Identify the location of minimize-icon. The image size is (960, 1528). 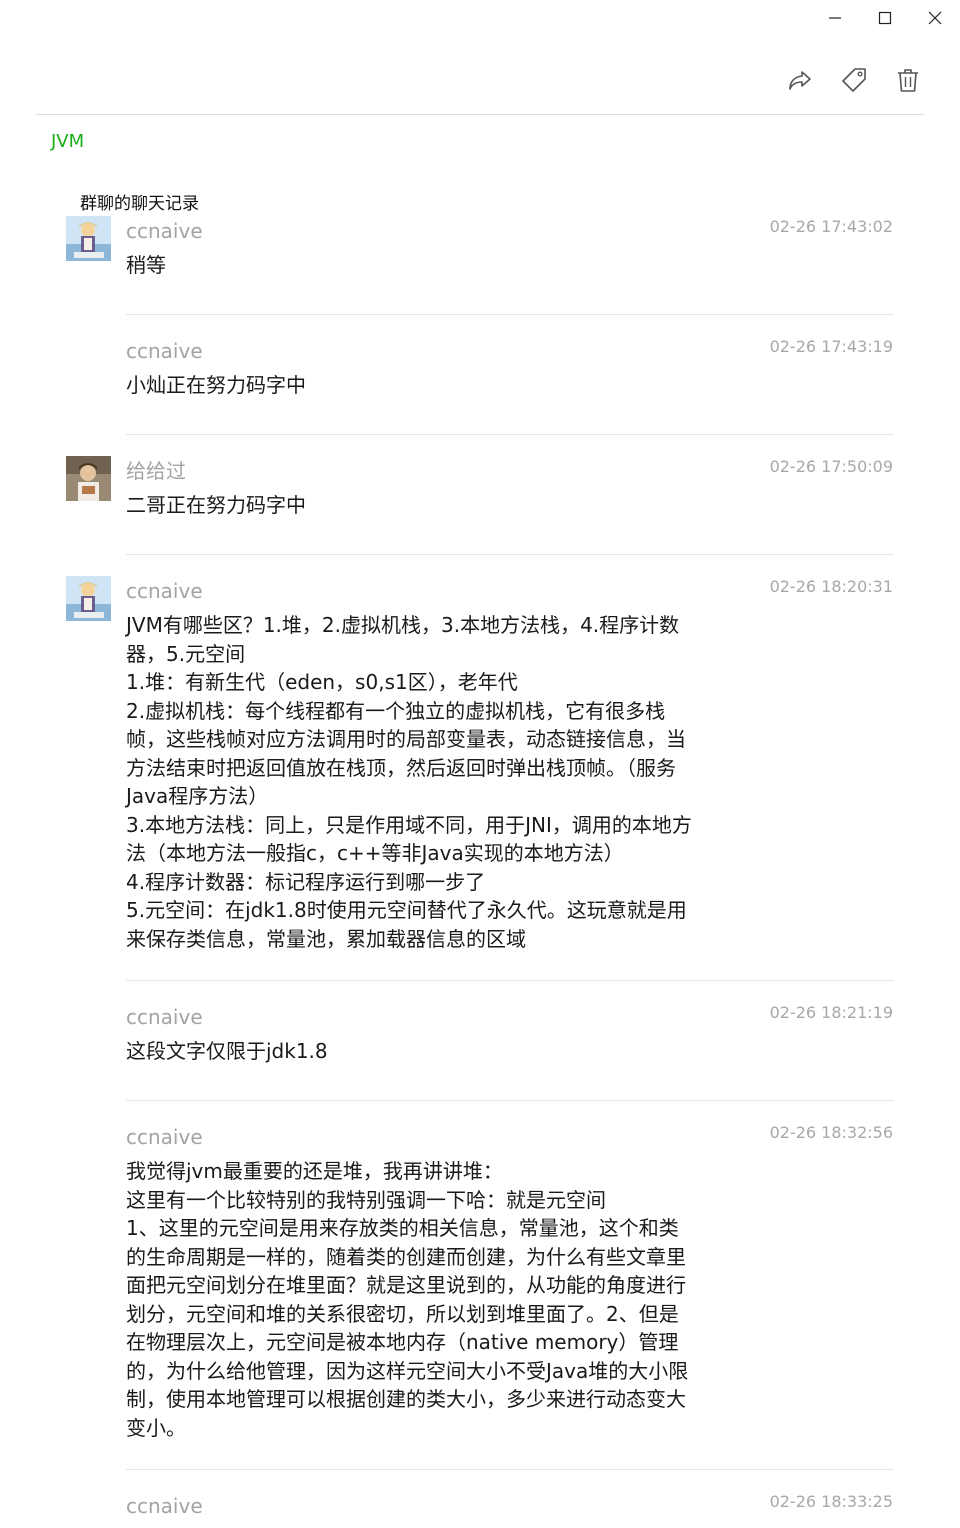
(835, 18).